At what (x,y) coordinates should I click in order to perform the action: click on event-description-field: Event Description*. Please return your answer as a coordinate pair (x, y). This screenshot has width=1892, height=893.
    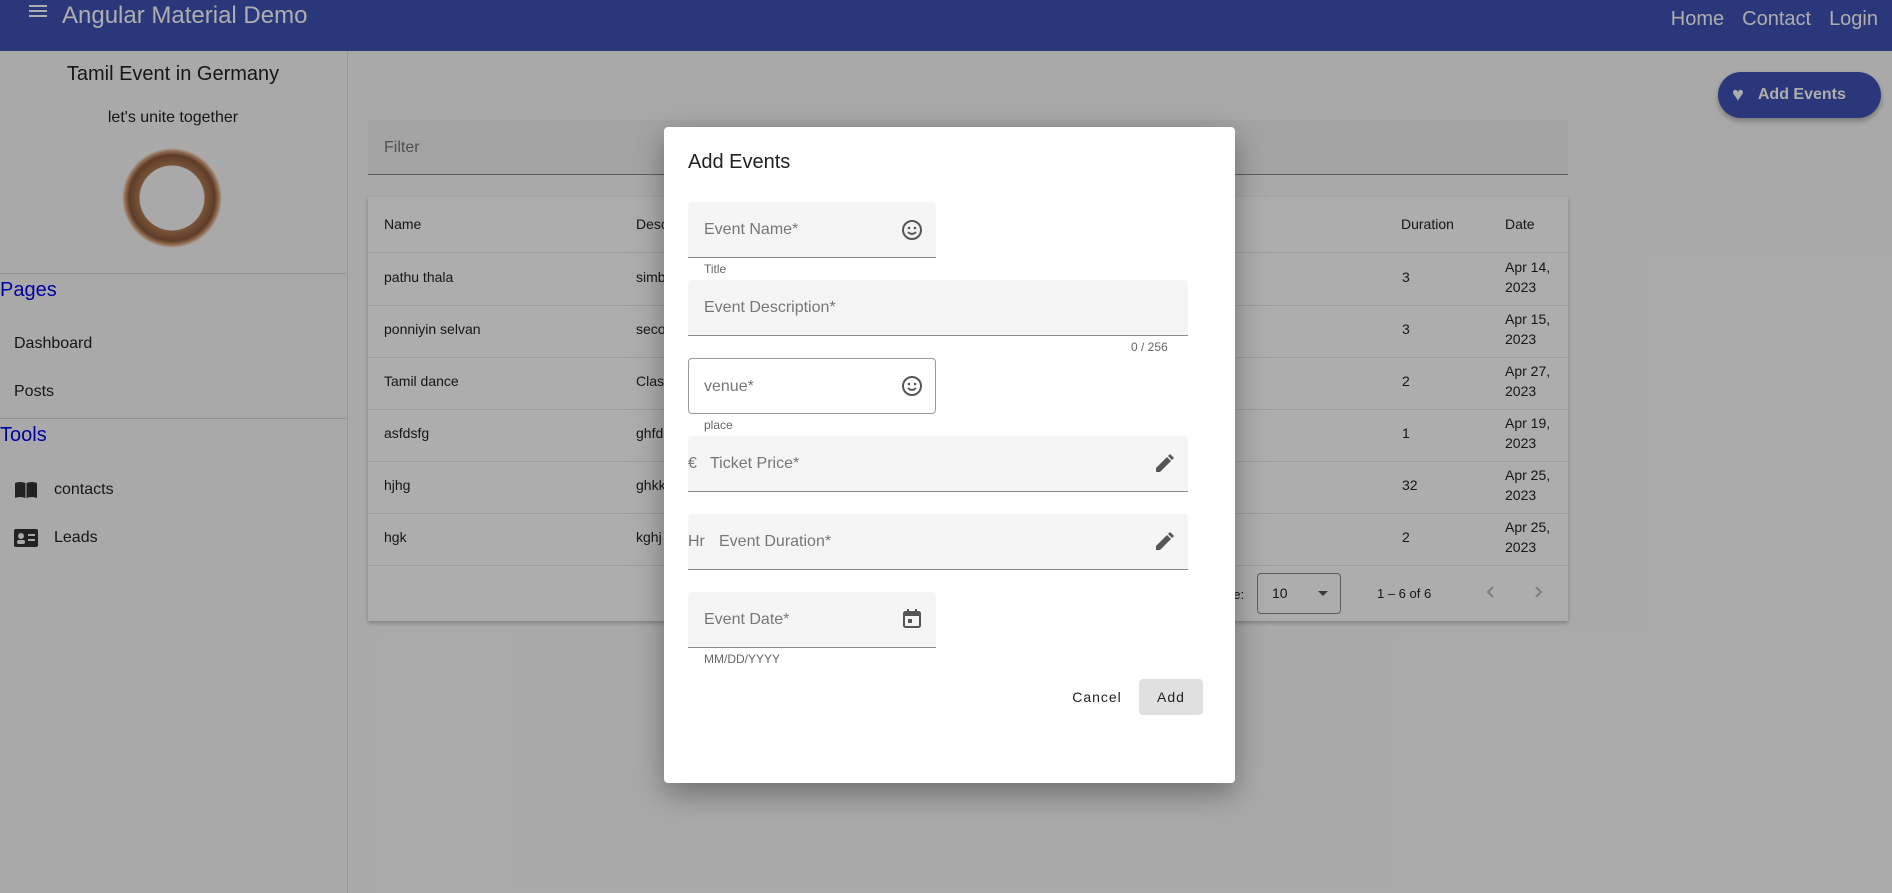
    Looking at the image, I should click on (938, 308).